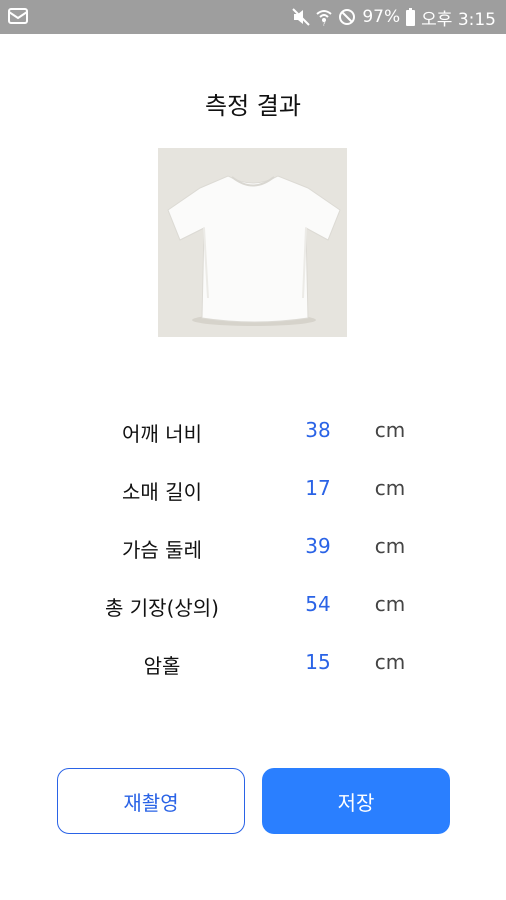 This screenshot has width=506, height=900. What do you see at coordinates (301, 17) in the screenshot?
I see `mute-icon` at bounding box center [301, 17].